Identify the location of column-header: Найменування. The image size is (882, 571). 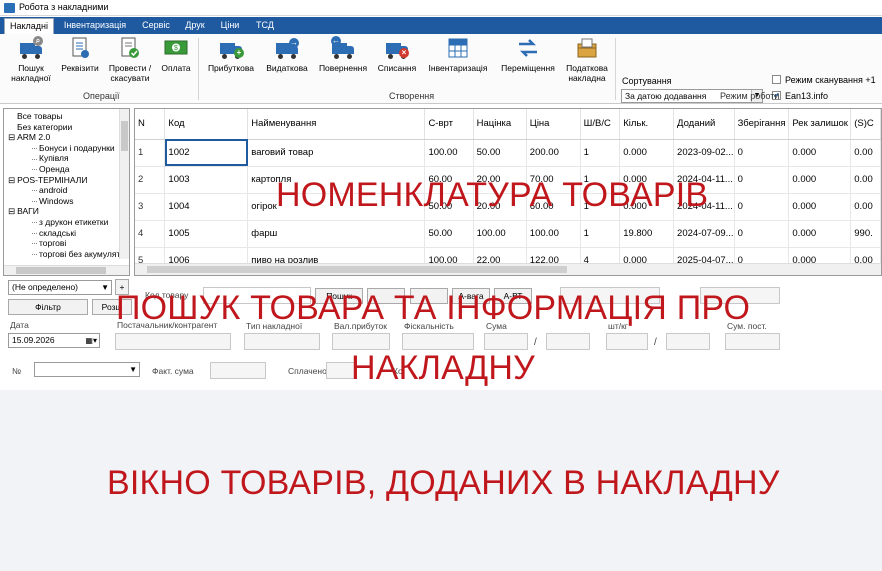
(336, 124).